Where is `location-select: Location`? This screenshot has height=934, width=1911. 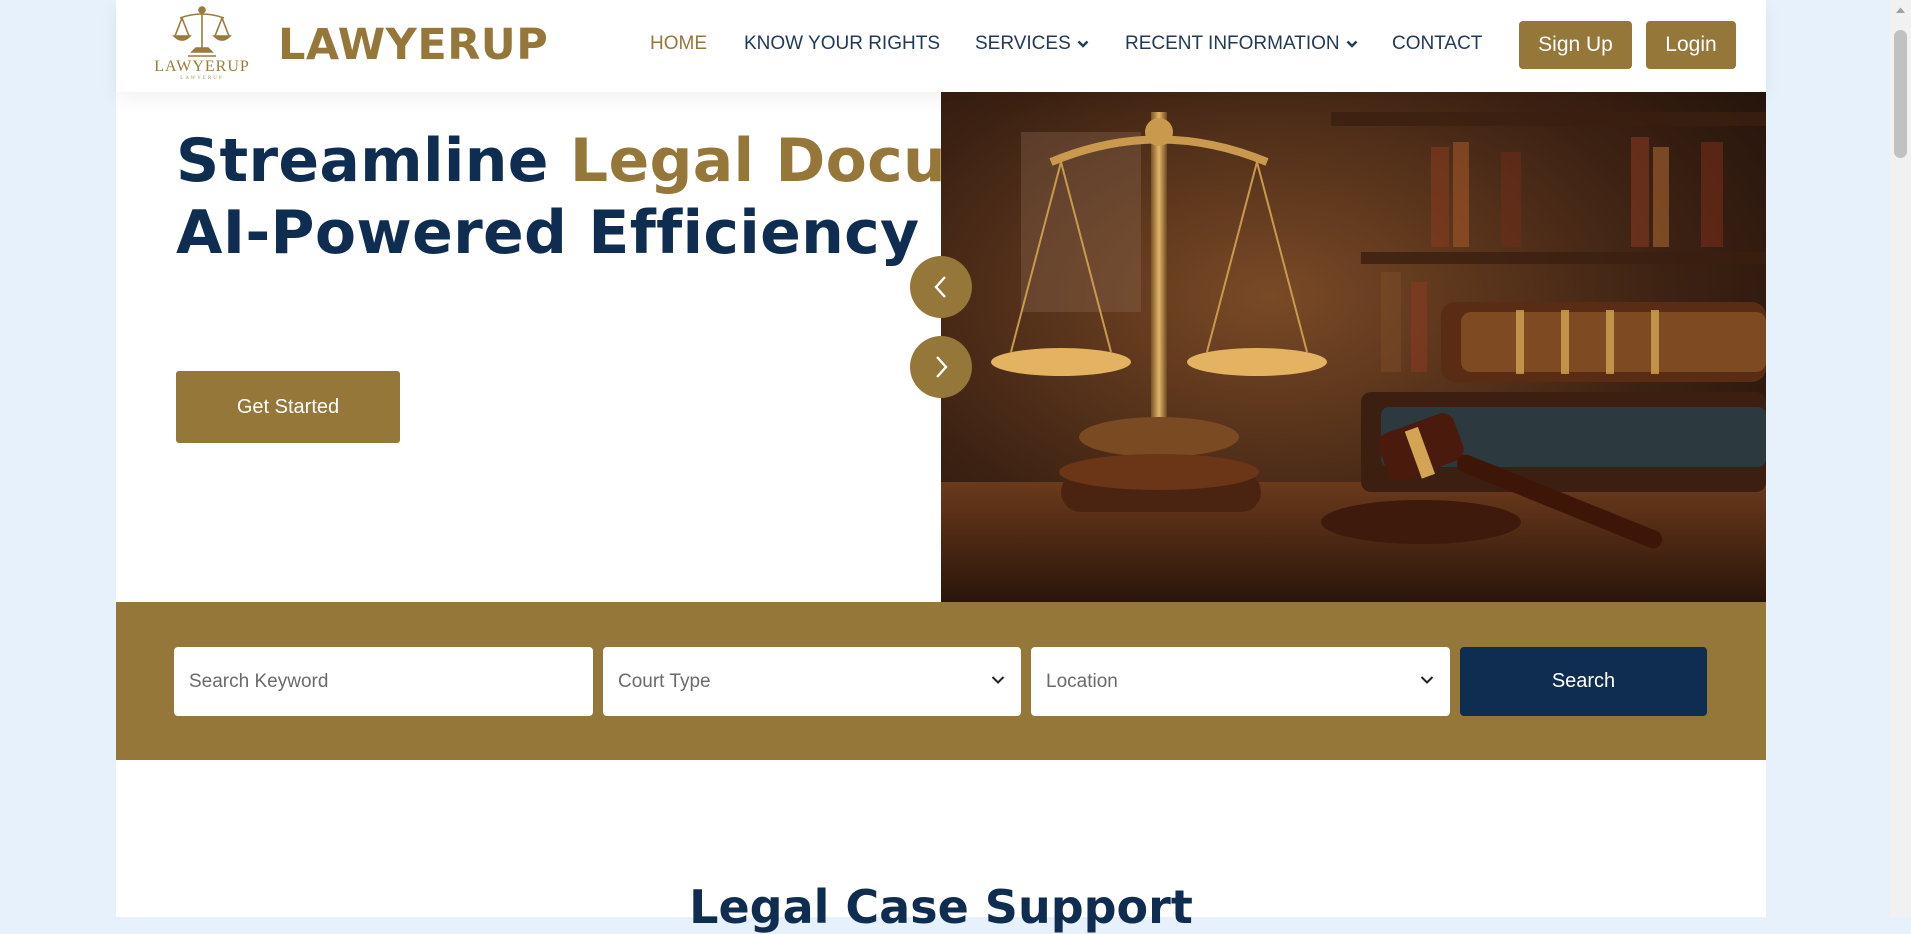 location-select: Location is located at coordinates (1240, 681).